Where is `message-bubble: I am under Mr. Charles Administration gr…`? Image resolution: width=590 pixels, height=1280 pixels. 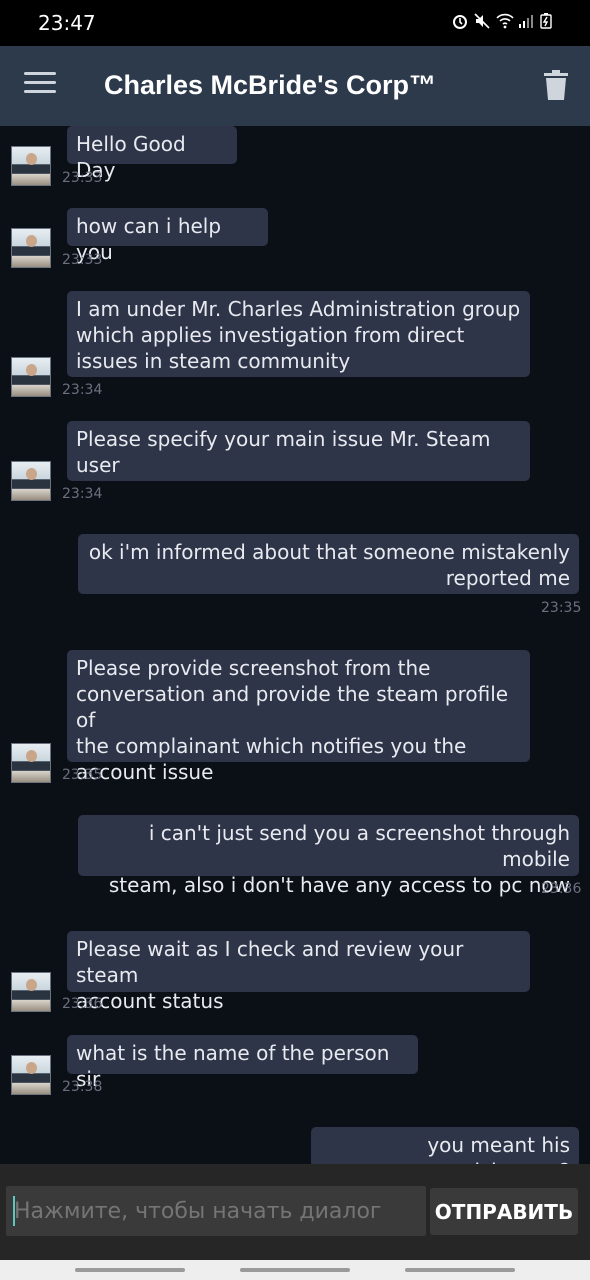 message-bubble: I am under Mr. Charles Administration gr… is located at coordinates (298, 334).